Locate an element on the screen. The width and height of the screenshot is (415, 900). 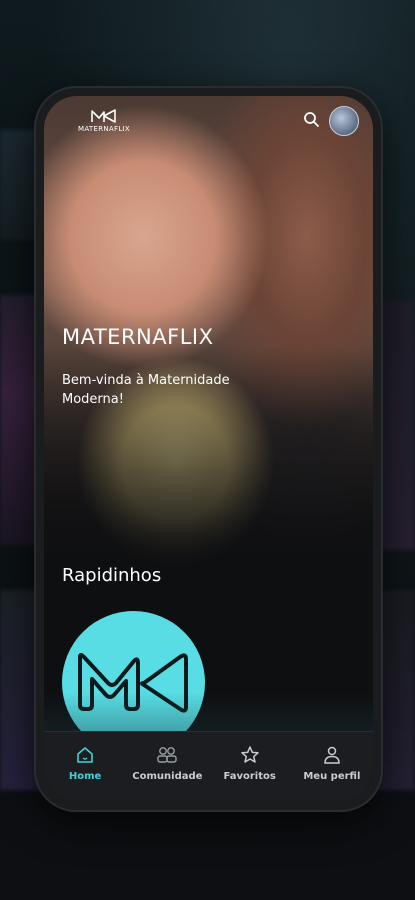
star-icon is located at coordinates (249, 754).